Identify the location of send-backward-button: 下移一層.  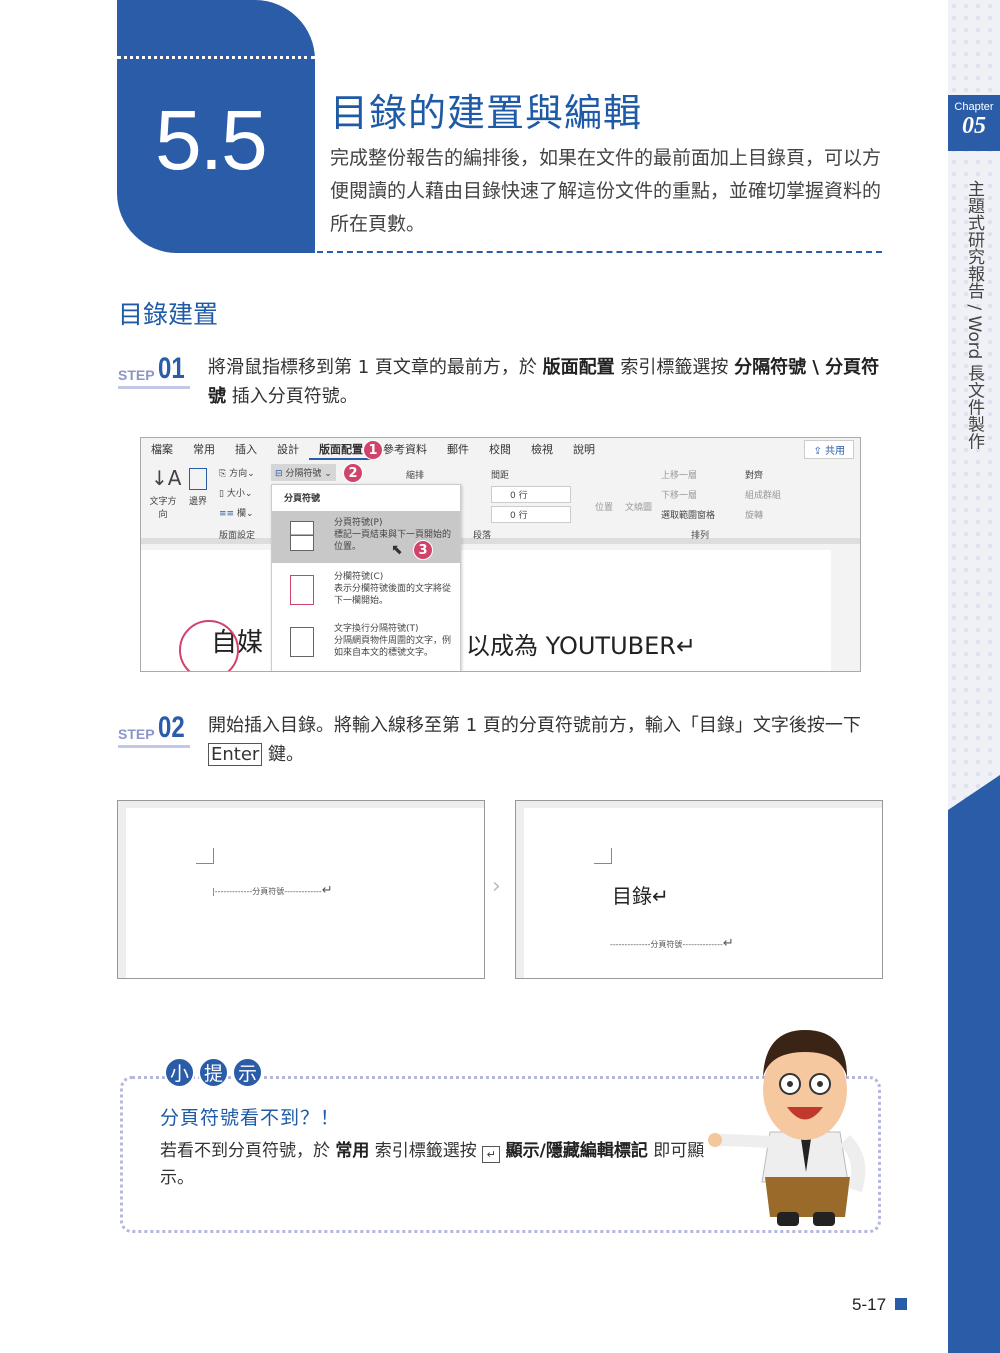
(679, 494).